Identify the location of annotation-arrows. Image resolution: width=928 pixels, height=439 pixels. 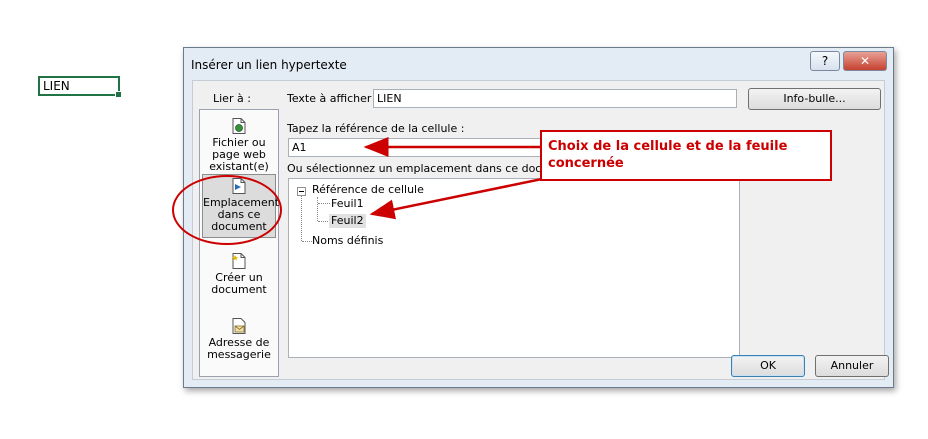
(453, 178).